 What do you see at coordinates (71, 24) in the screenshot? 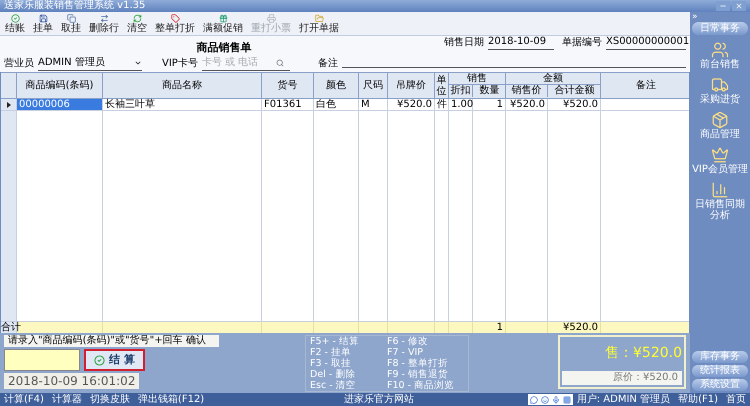
I see `toolbar-button: 取挂` at bounding box center [71, 24].